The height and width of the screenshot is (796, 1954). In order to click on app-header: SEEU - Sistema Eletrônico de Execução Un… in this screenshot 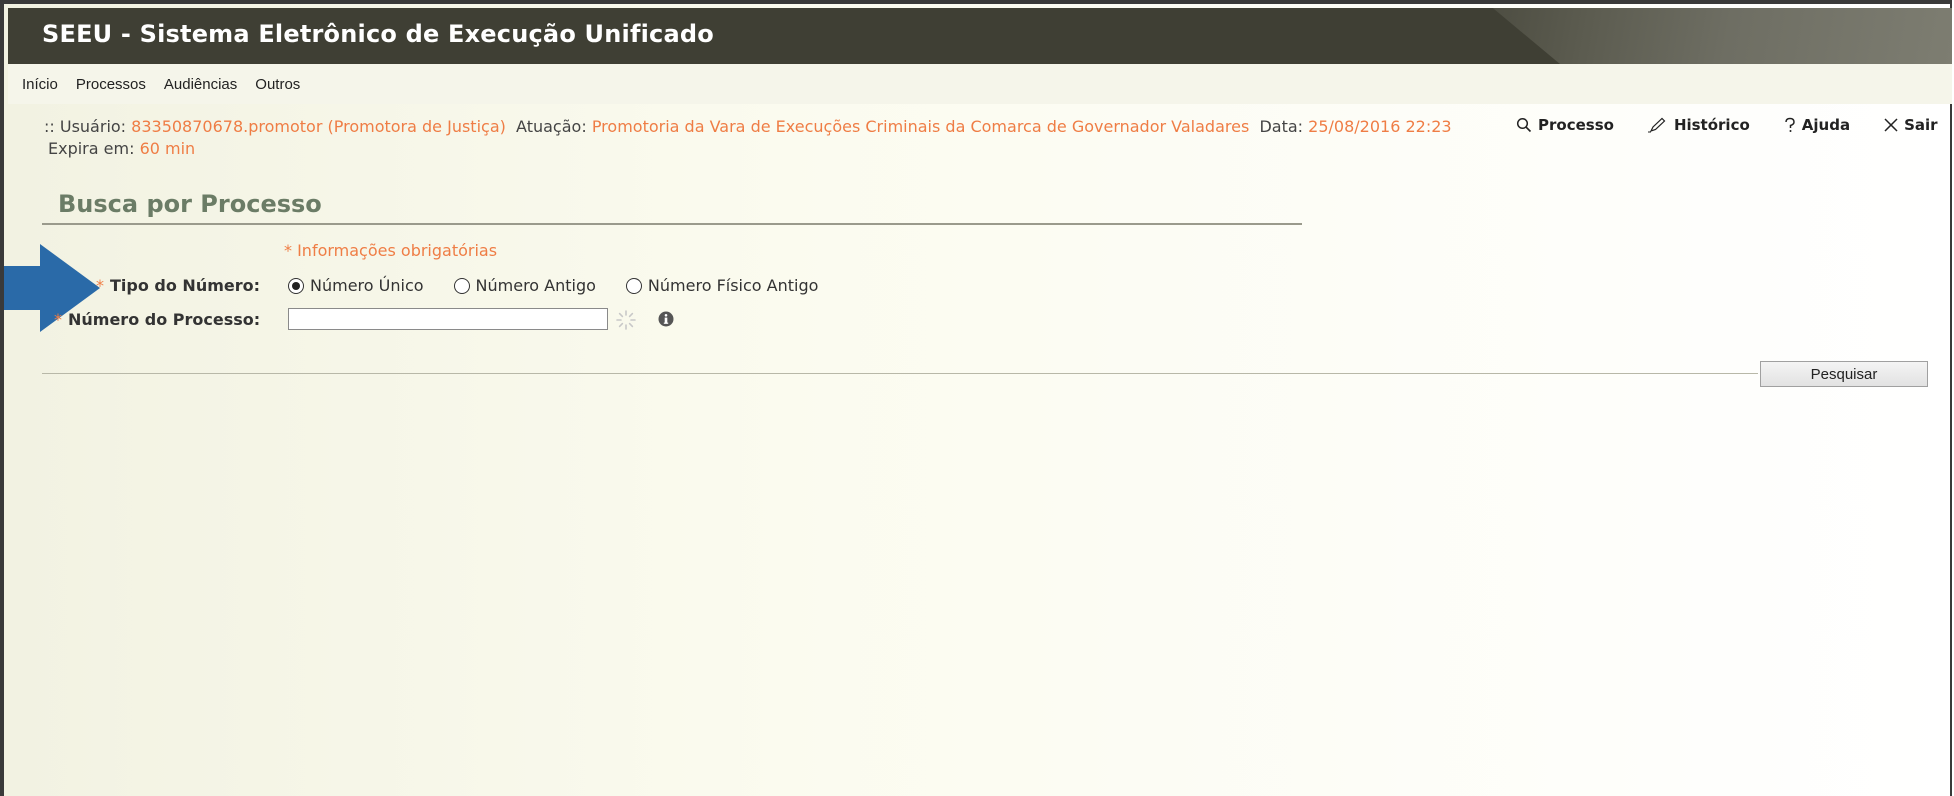, I will do `click(980, 36)`.